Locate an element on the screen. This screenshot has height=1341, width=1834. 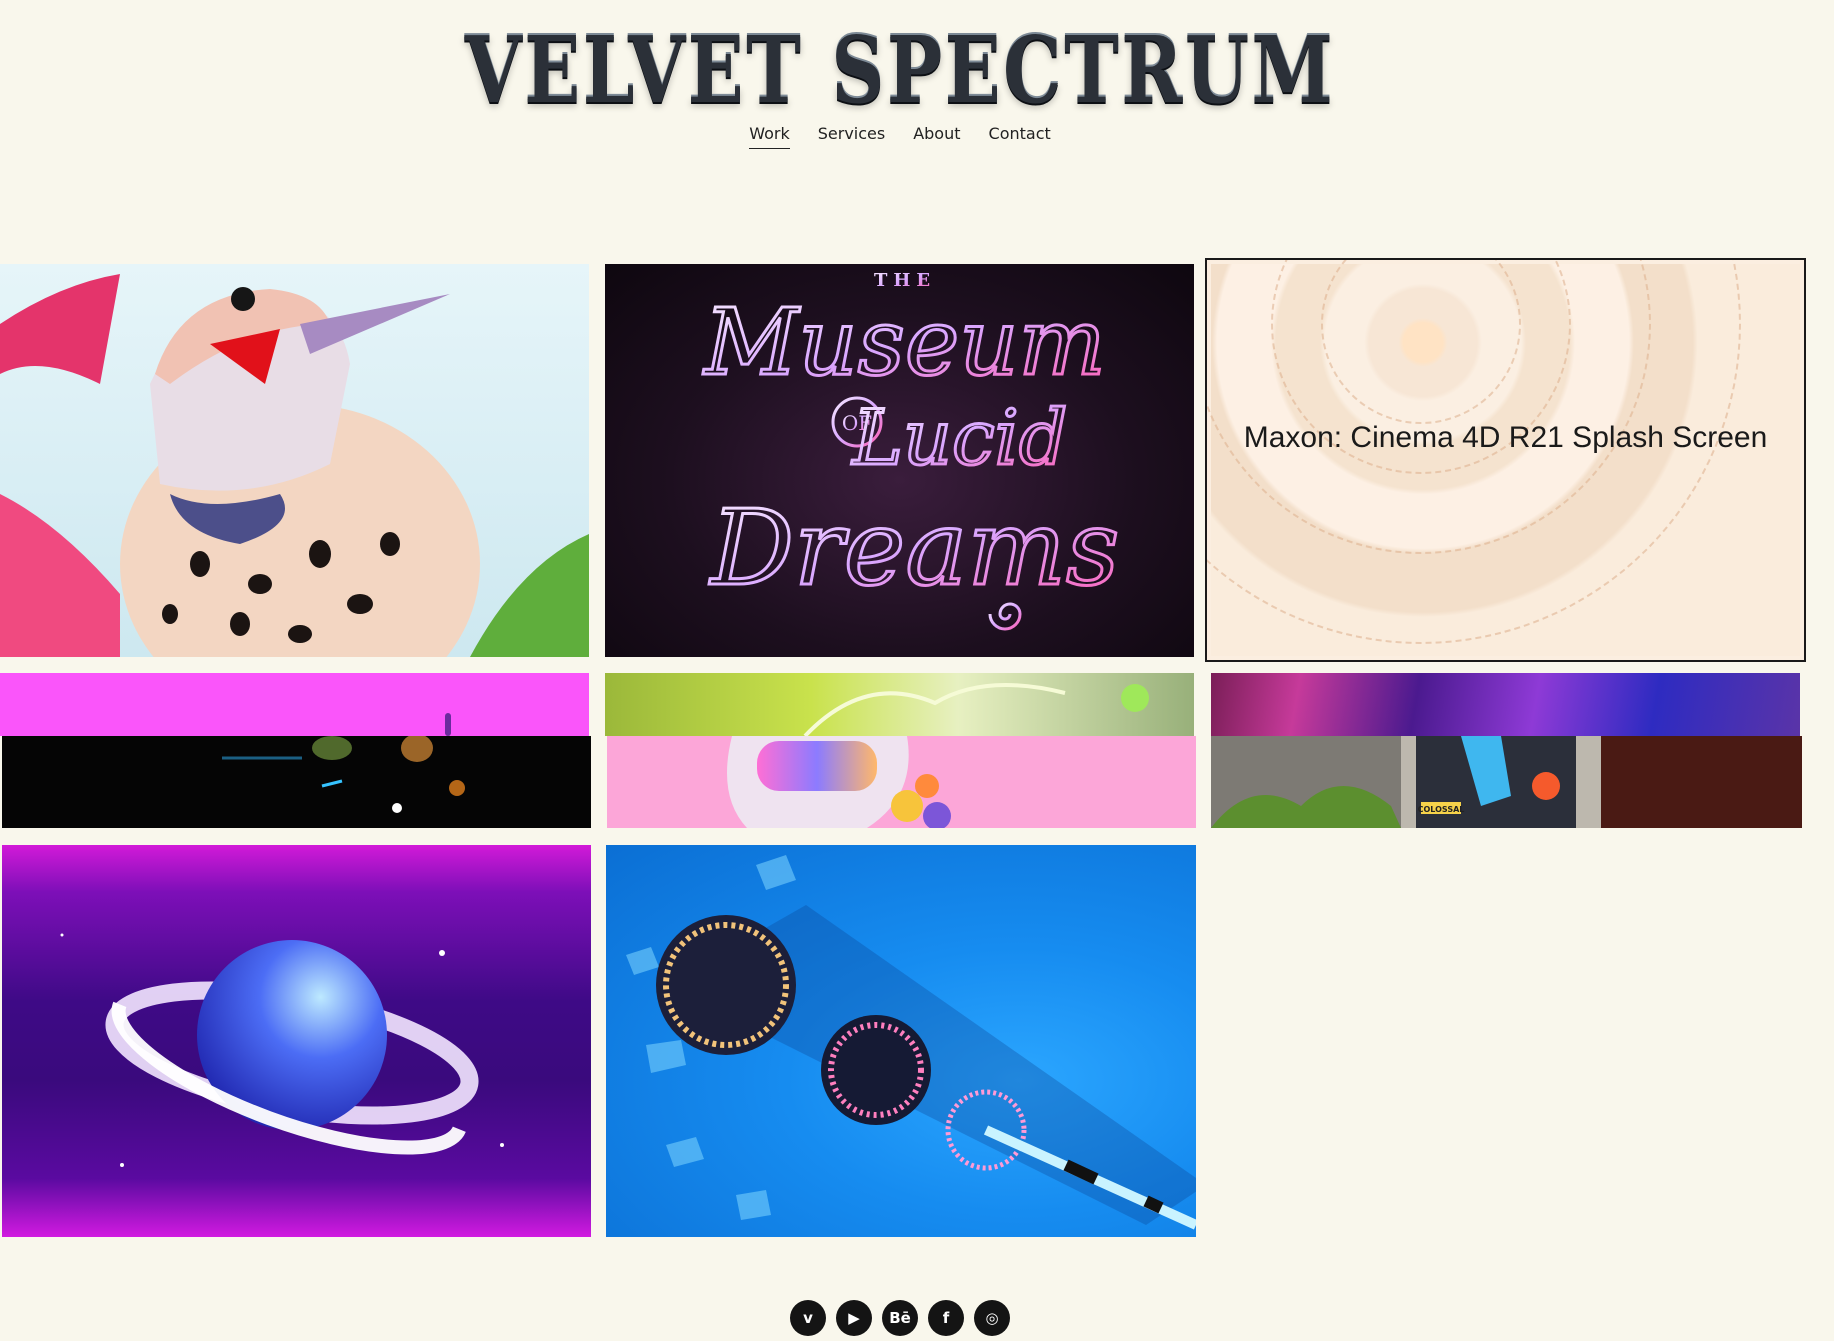
nav-work: Work is located at coordinates (769, 136).